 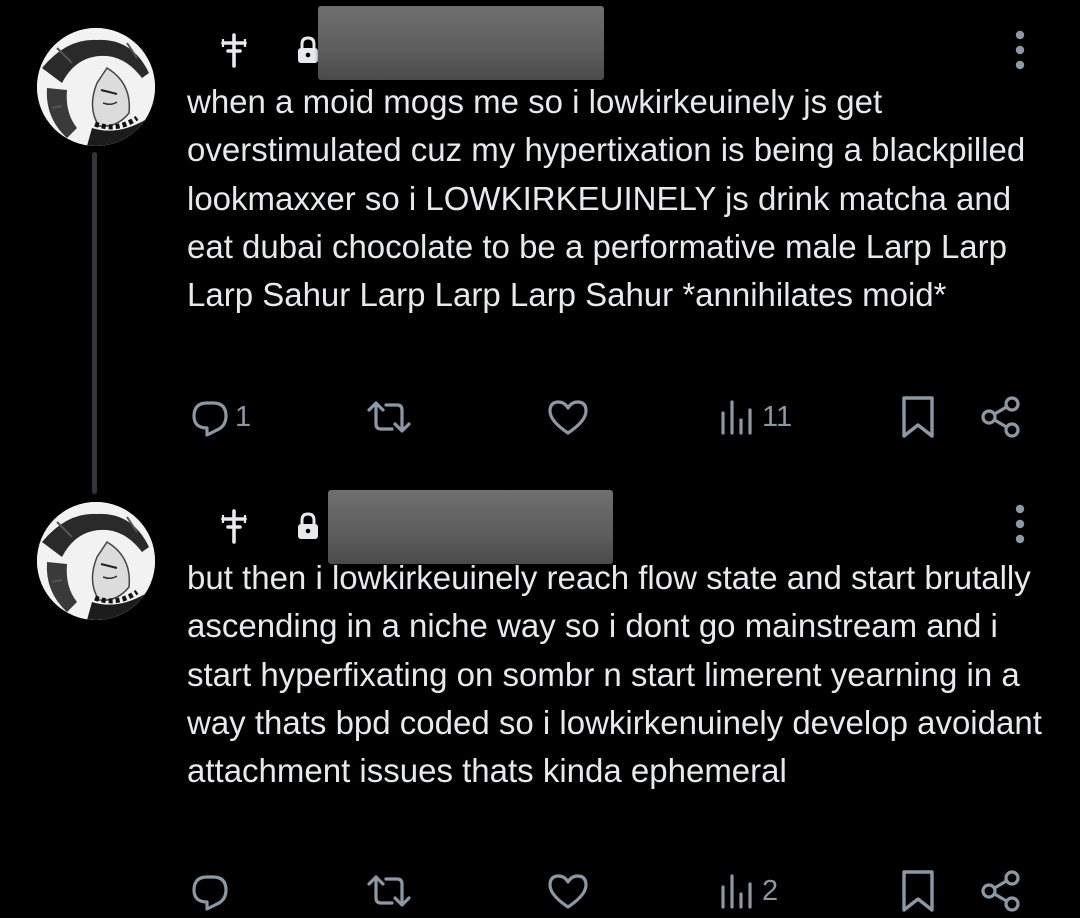 What do you see at coordinates (243, 416) in the screenshot?
I see `reply-count: 1` at bounding box center [243, 416].